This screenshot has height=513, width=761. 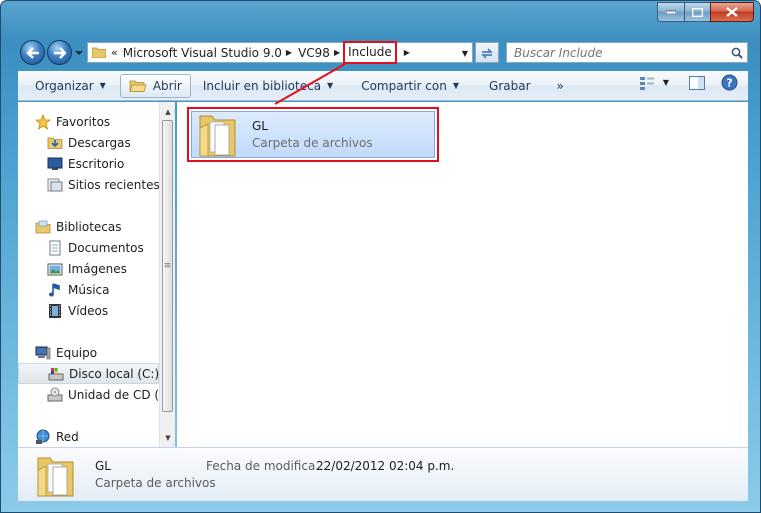 I want to click on nav-computer: Equipo, so click(x=88, y=352).